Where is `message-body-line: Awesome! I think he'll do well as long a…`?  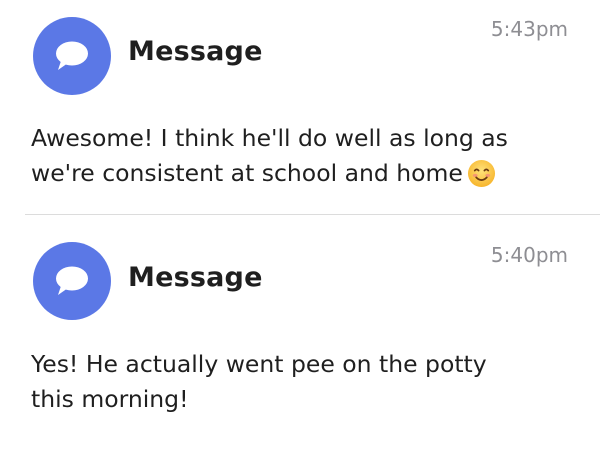
message-body-line: Awesome! I think he'll do well as long a… is located at coordinates (269, 138).